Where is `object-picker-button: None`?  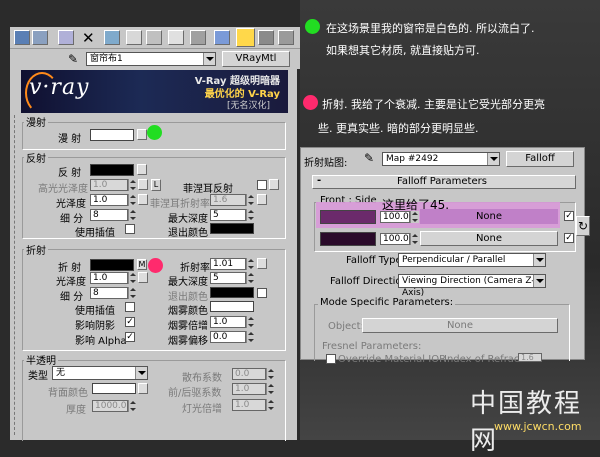
object-picker-button: None is located at coordinates (460, 325).